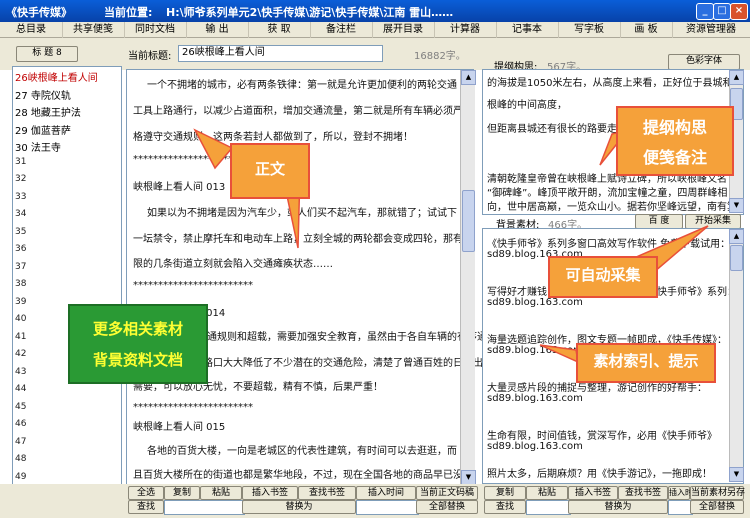 The height and width of the screenshot is (518, 750). I want to click on outline-line: 但距离县城还有很长的路要走。, so click(557, 129).